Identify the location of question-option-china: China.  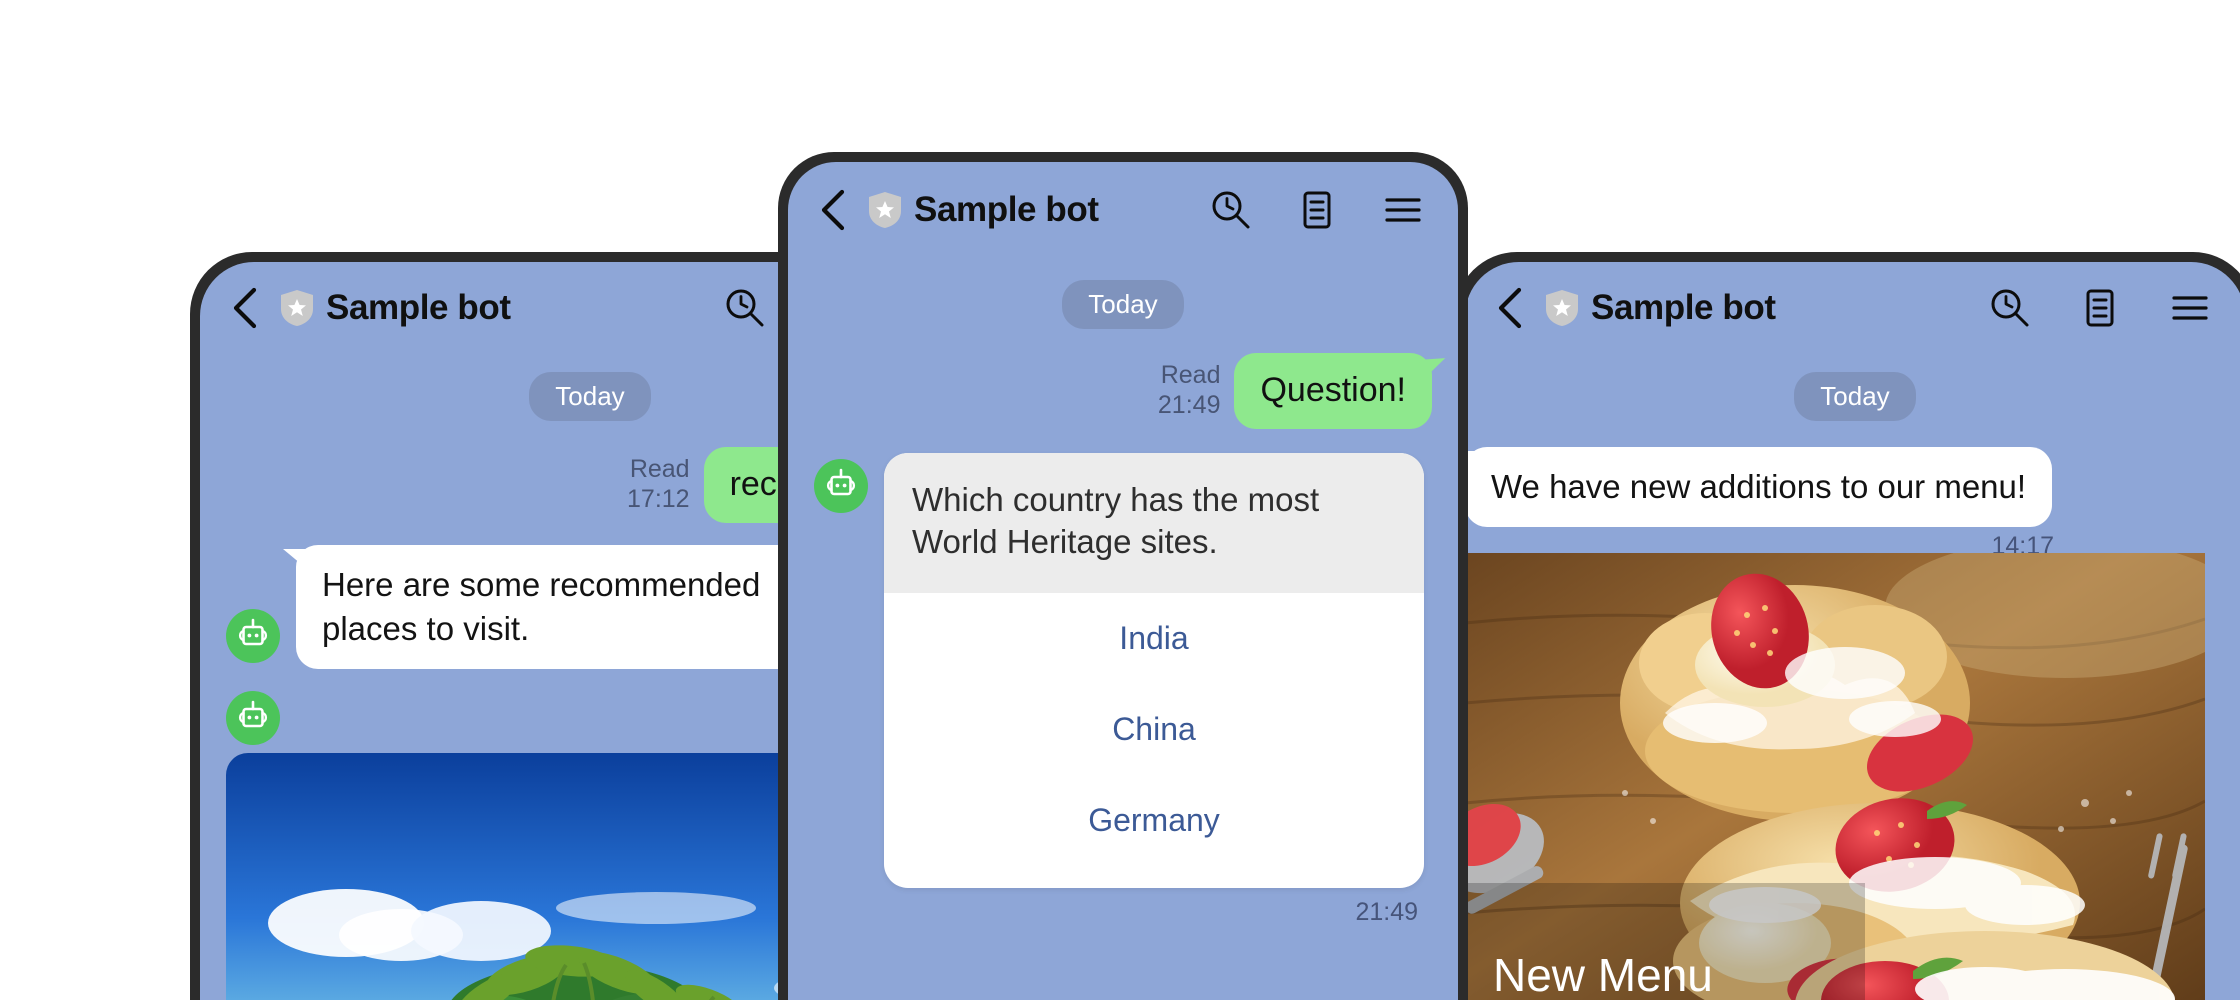
(1154, 729).